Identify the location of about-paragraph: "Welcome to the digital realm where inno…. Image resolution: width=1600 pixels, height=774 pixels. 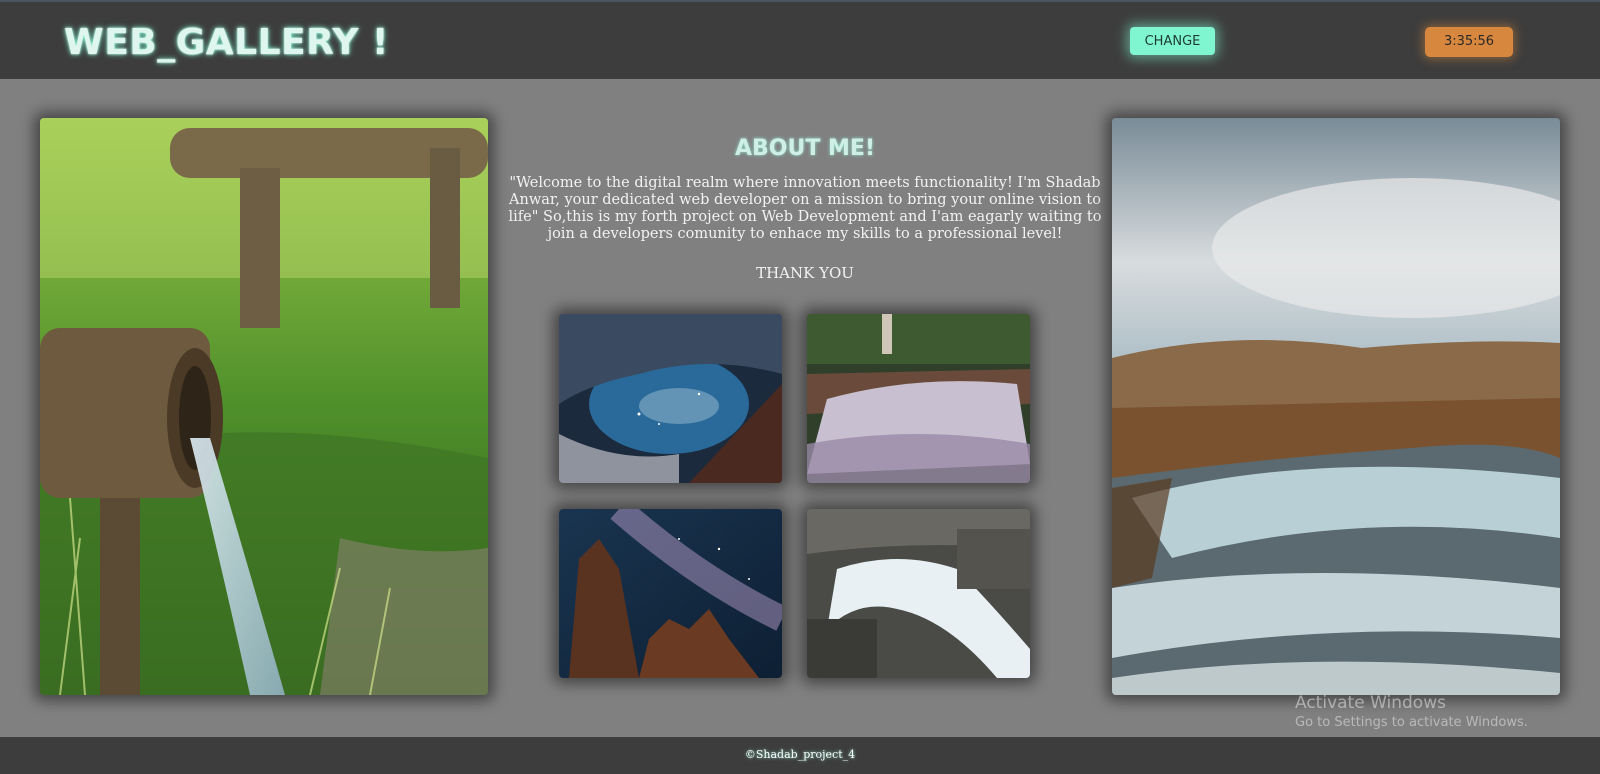
(805, 208).